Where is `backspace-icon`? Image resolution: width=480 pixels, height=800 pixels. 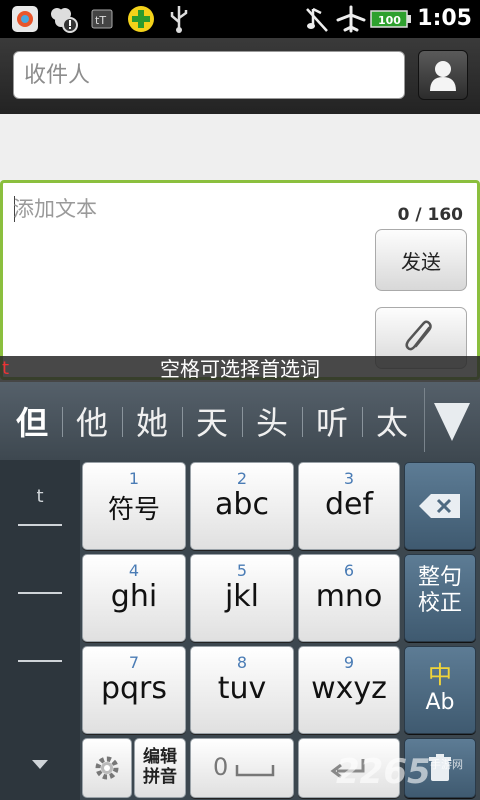
backspace-icon is located at coordinates (439, 506).